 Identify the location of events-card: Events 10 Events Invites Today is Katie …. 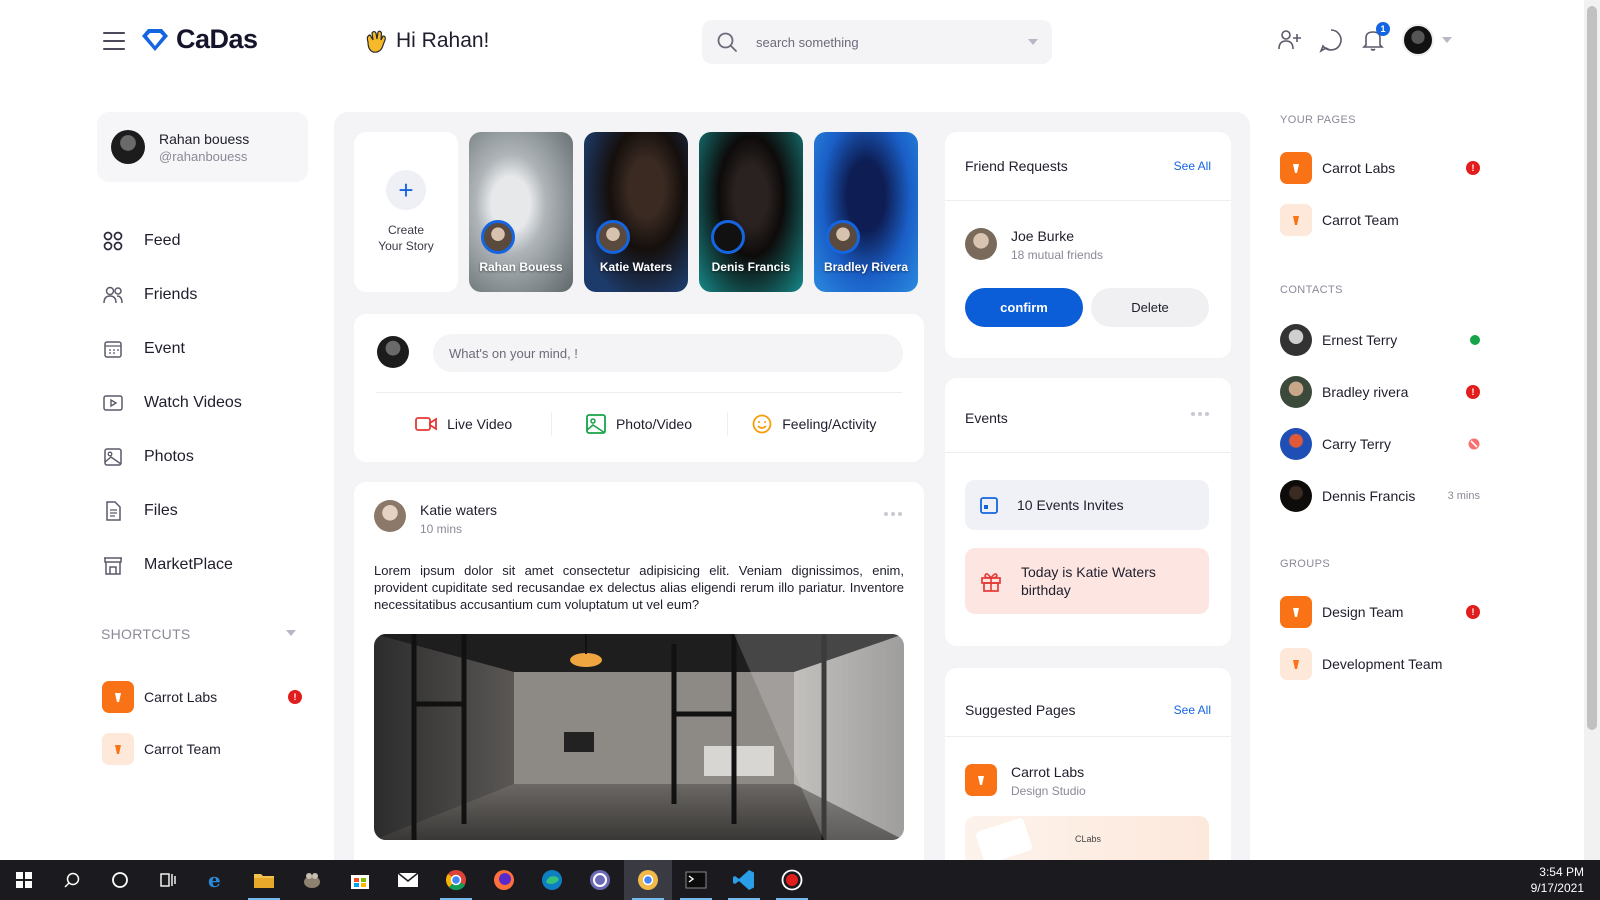
(1088, 512).